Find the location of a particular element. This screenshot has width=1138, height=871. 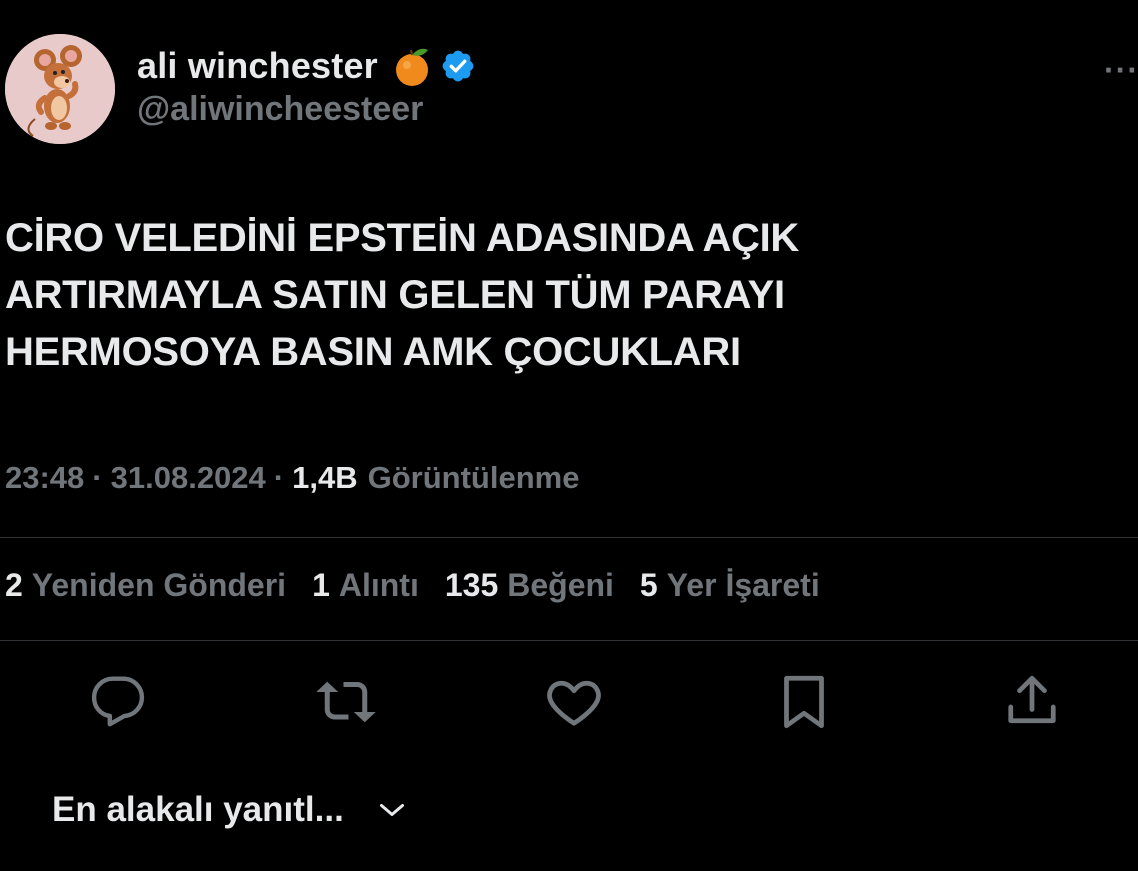

reposts-stat: 2 Yeniden Gönderi is located at coordinates (145, 585).